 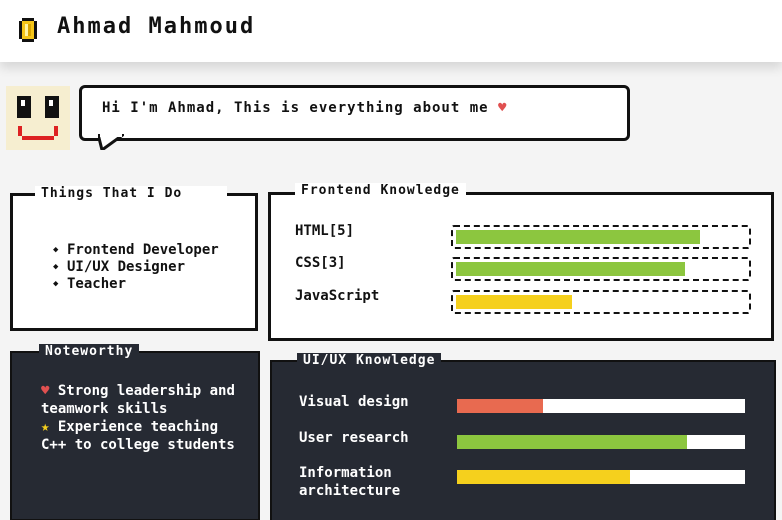 I want to click on skill-label: HTML[5], so click(x=325, y=231).